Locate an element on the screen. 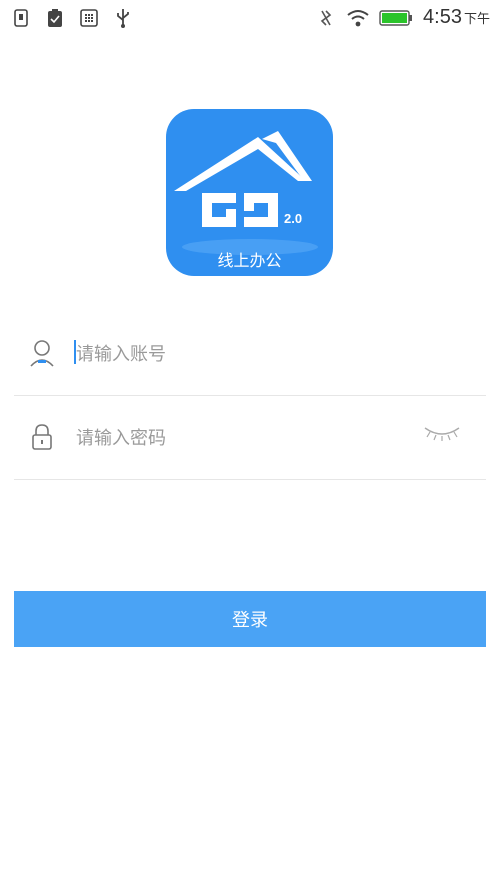 The width and height of the screenshot is (500, 889). clipboard-icon is located at coordinates (55, 18).